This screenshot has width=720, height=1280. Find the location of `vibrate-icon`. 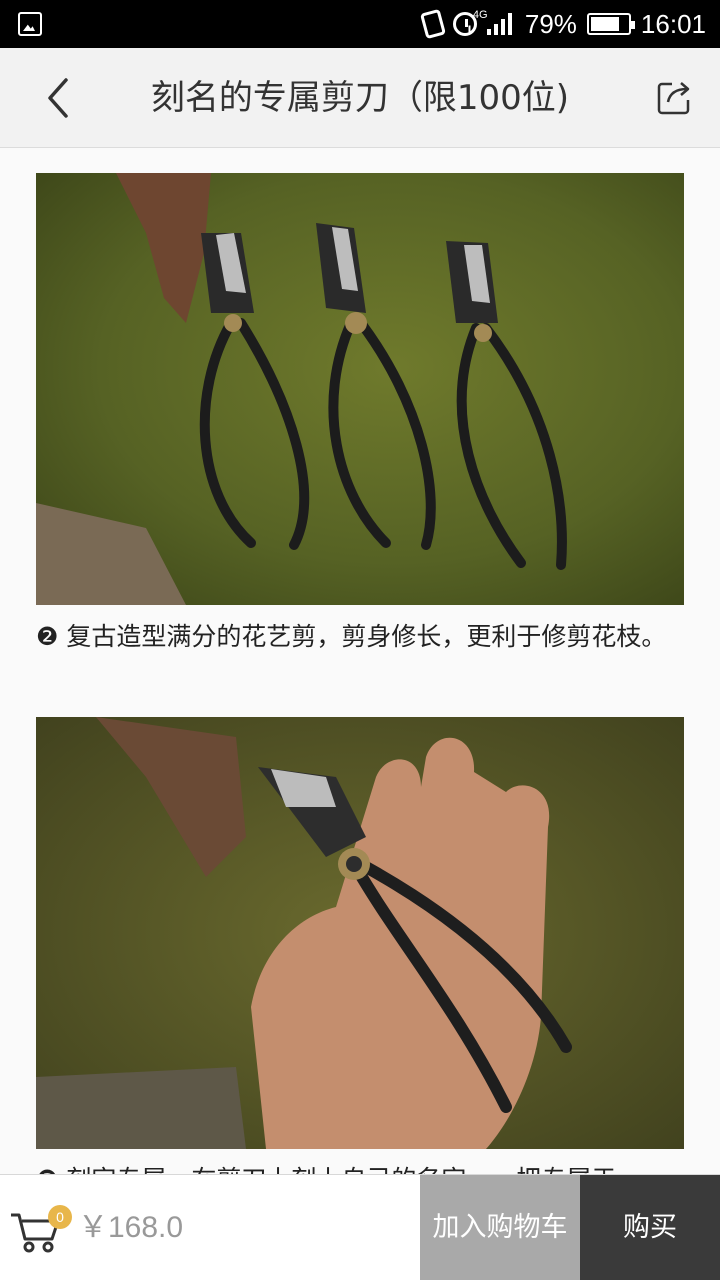

vibrate-icon is located at coordinates (432, 24).